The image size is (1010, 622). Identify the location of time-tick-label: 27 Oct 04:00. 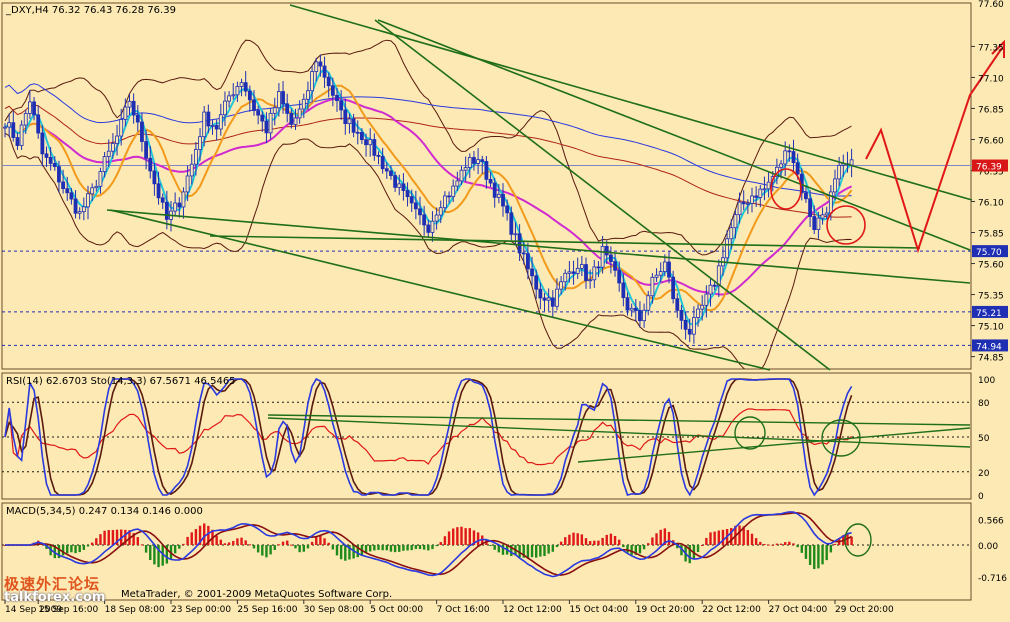
(798, 610).